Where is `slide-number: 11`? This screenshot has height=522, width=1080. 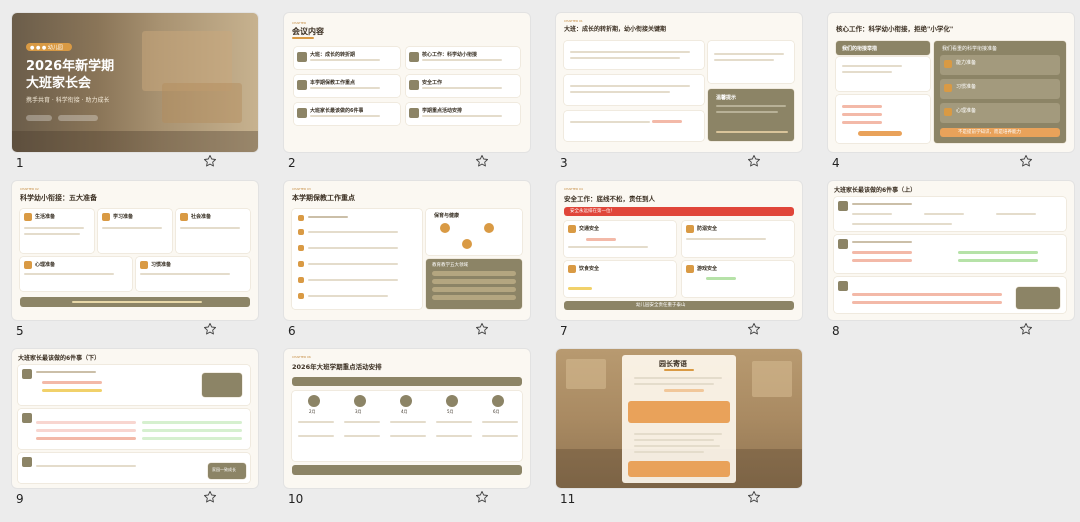 slide-number: 11 is located at coordinates (568, 499).